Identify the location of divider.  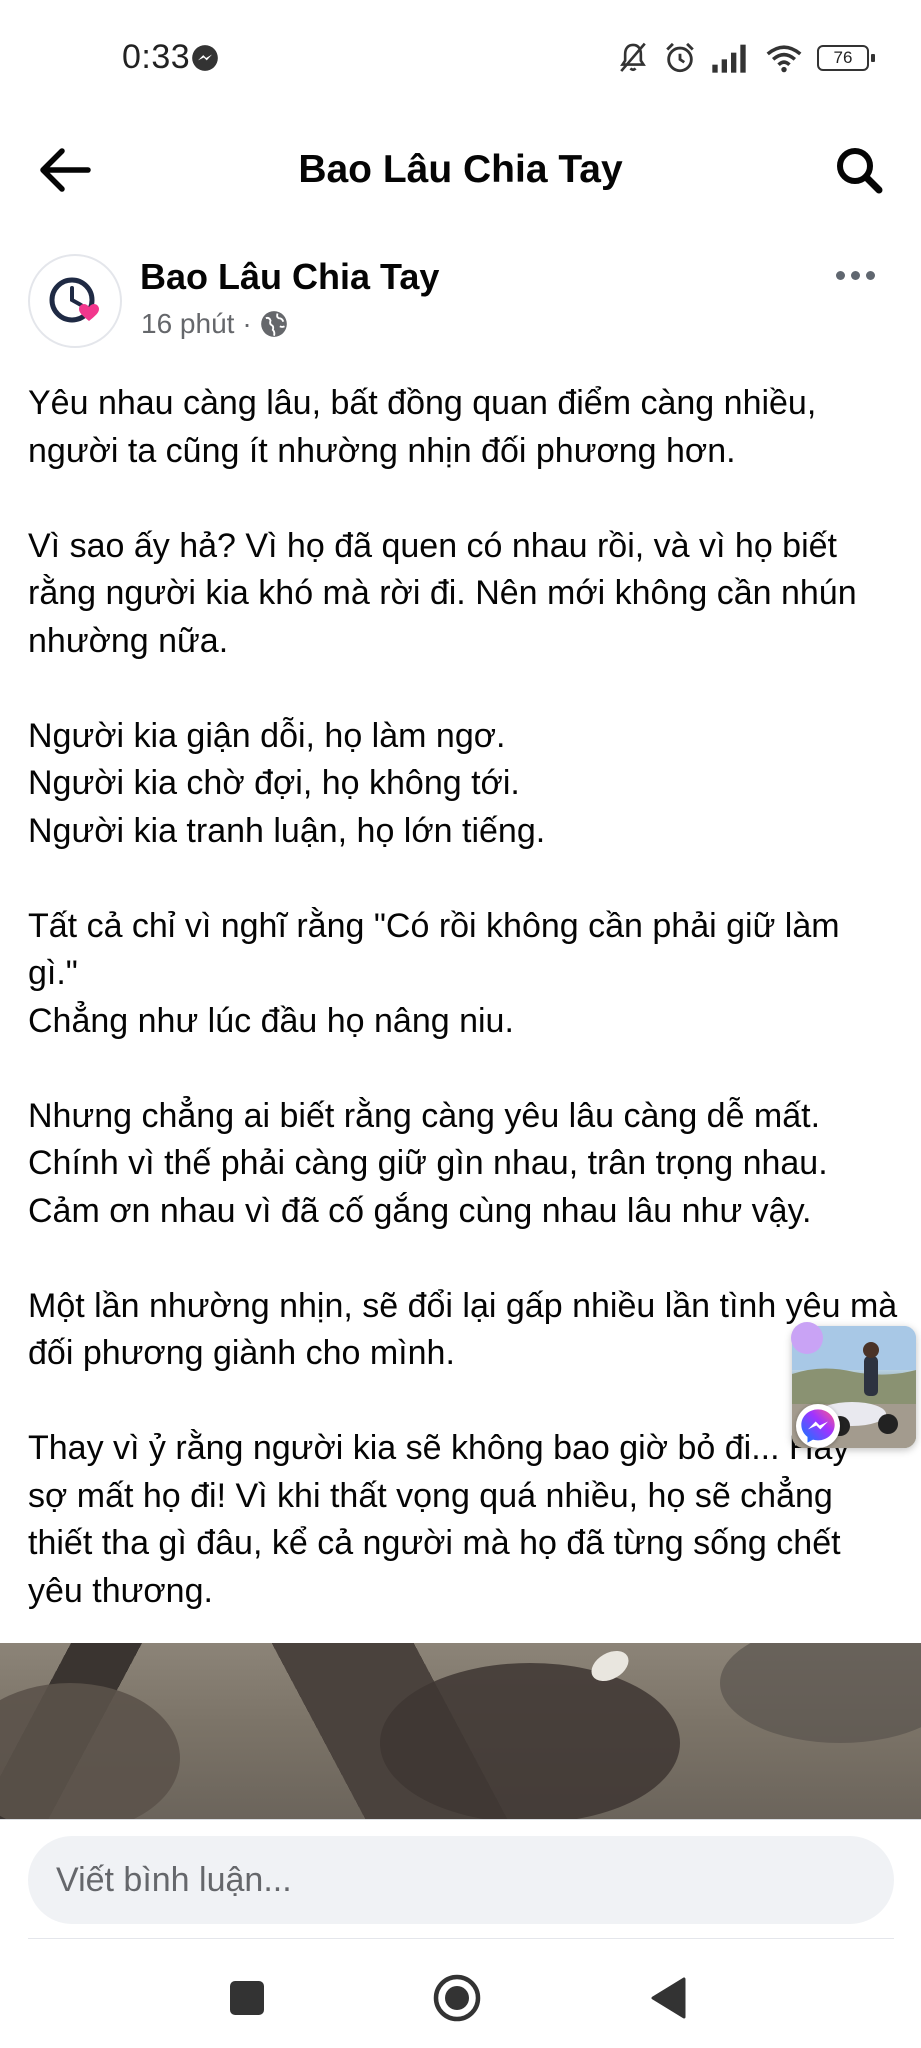
(461, 1938).